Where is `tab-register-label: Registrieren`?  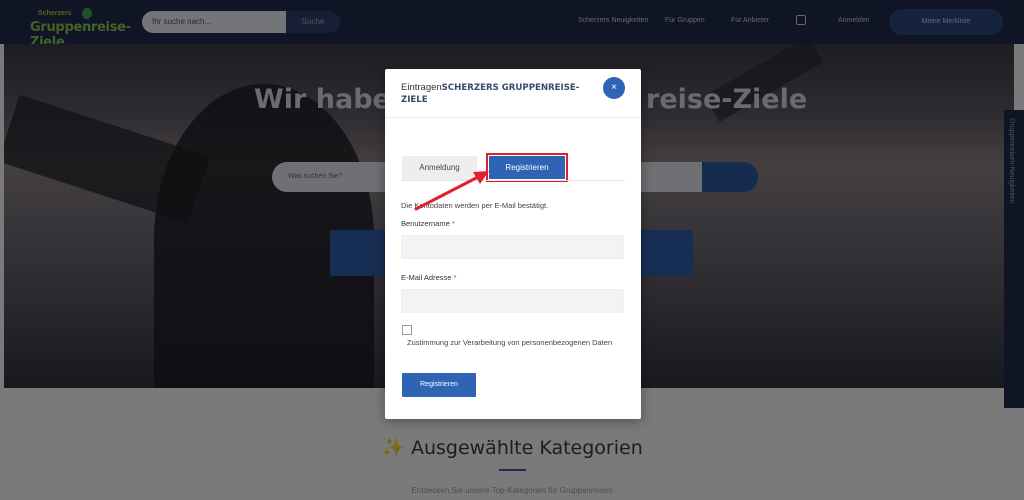 tab-register-label: Registrieren is located at coordinates (527, 167).